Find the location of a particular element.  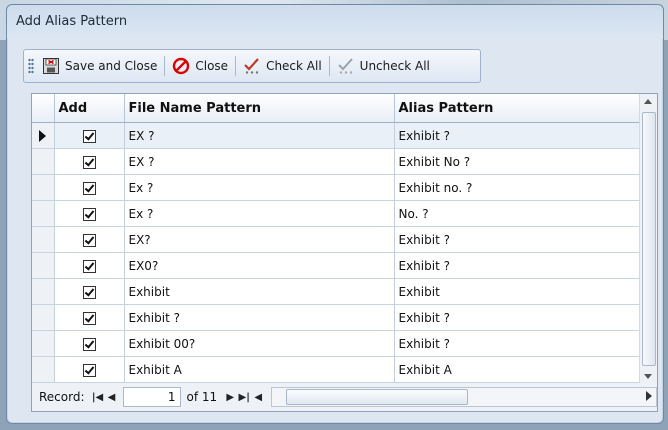

next-record-icon: ▶ is located at coordinates (230, 397).